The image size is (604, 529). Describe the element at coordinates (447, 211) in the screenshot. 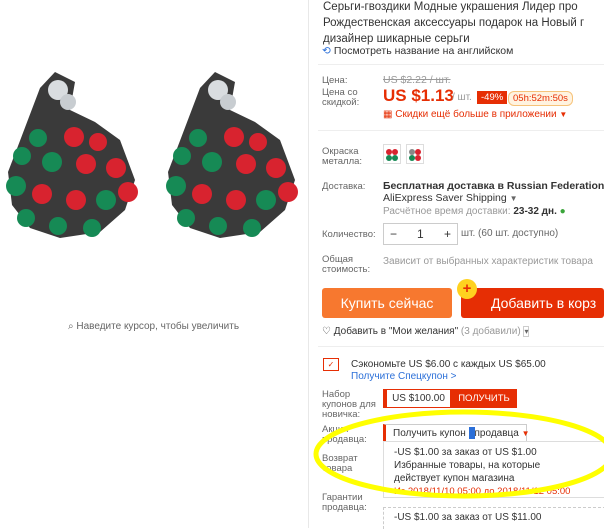

I see `eta-label: Расчётное время доставки:` at that location.